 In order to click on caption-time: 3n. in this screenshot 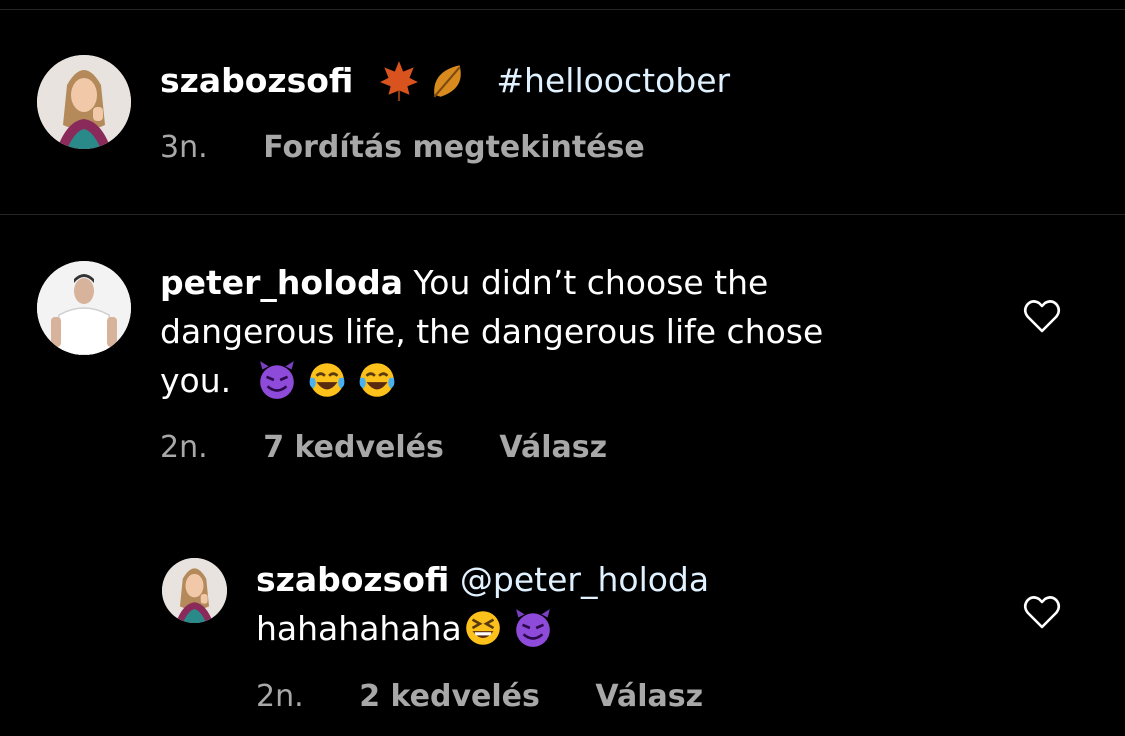, I will do `click(184, 147)`.